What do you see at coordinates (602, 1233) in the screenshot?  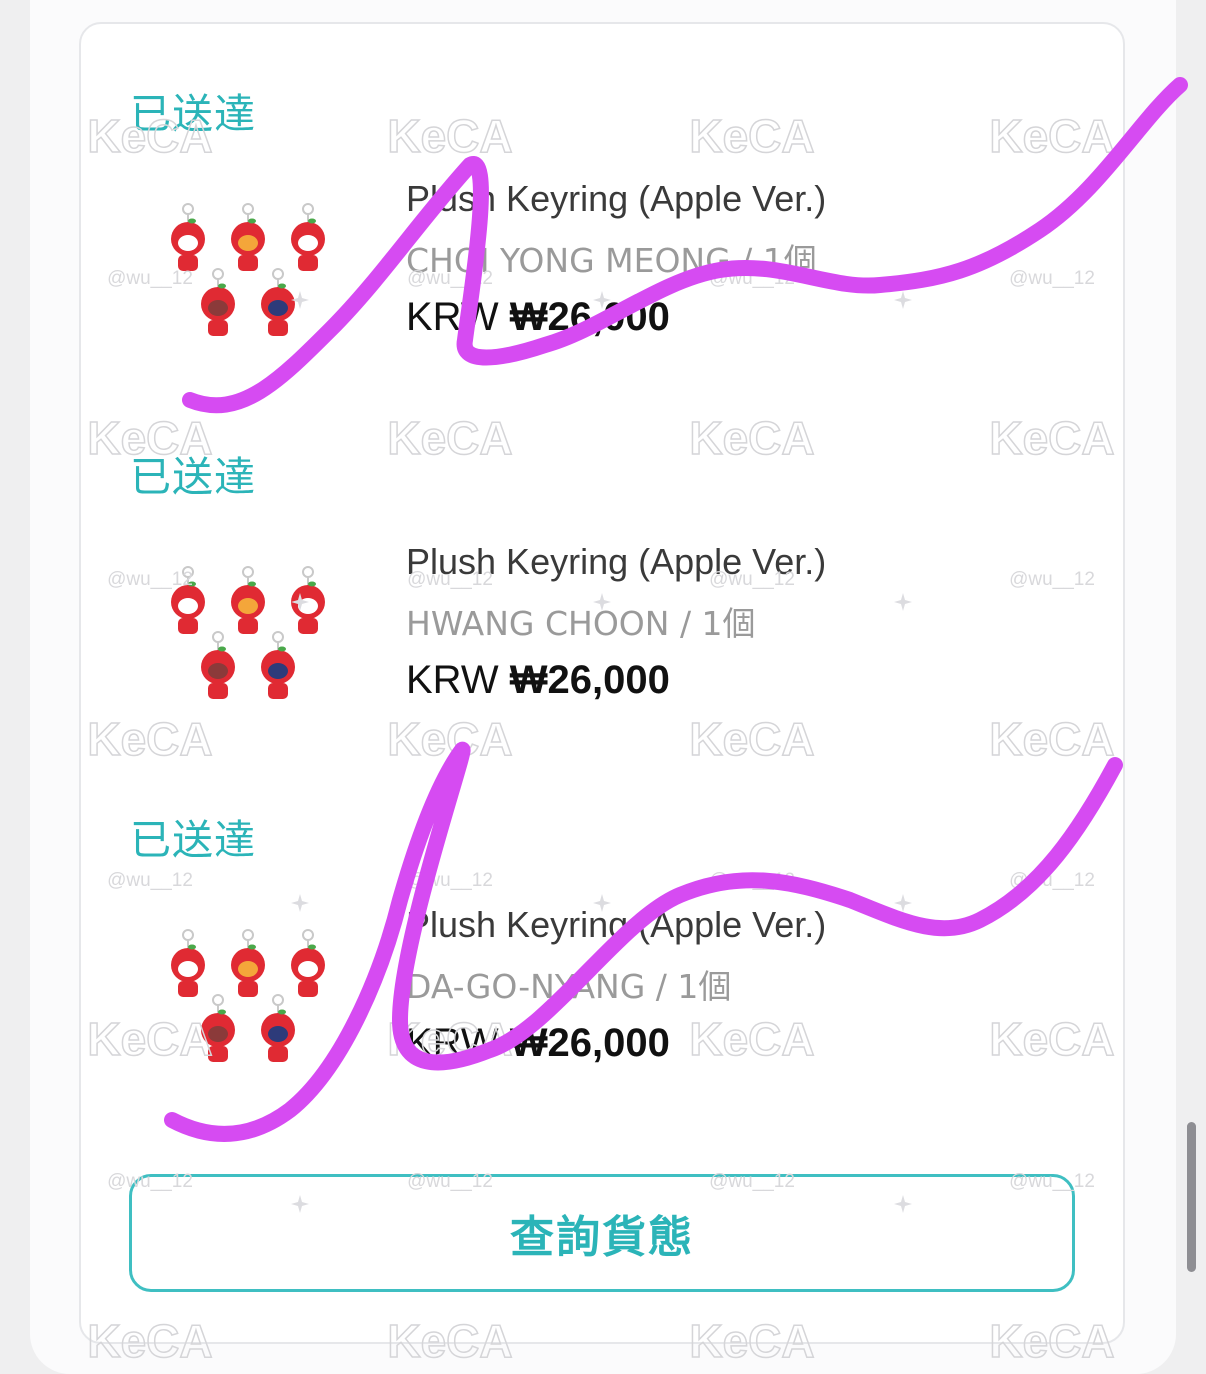 I see `track-shipment-button: 查詢貨態` at bounding box center [602, 1233].